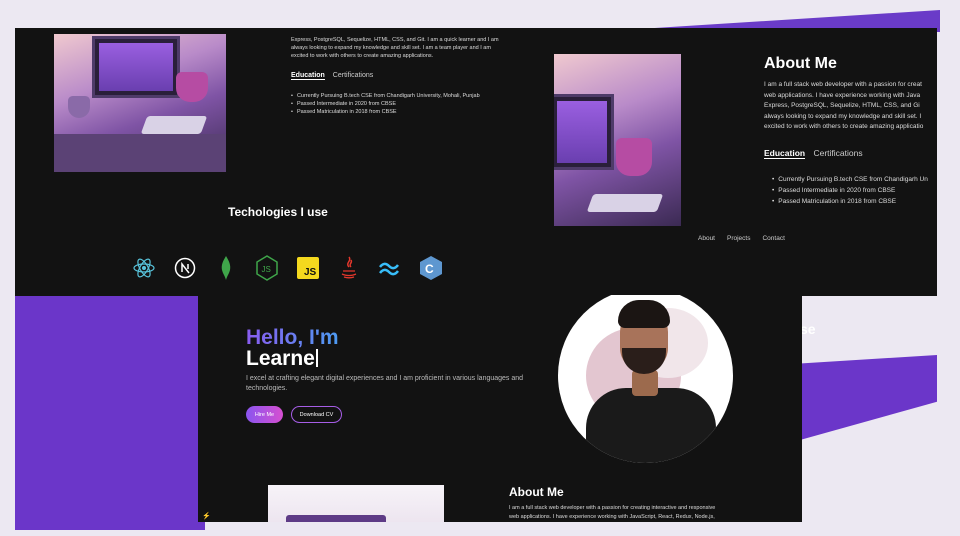  I want to click on desk-illustration-right, so click(617, 140).